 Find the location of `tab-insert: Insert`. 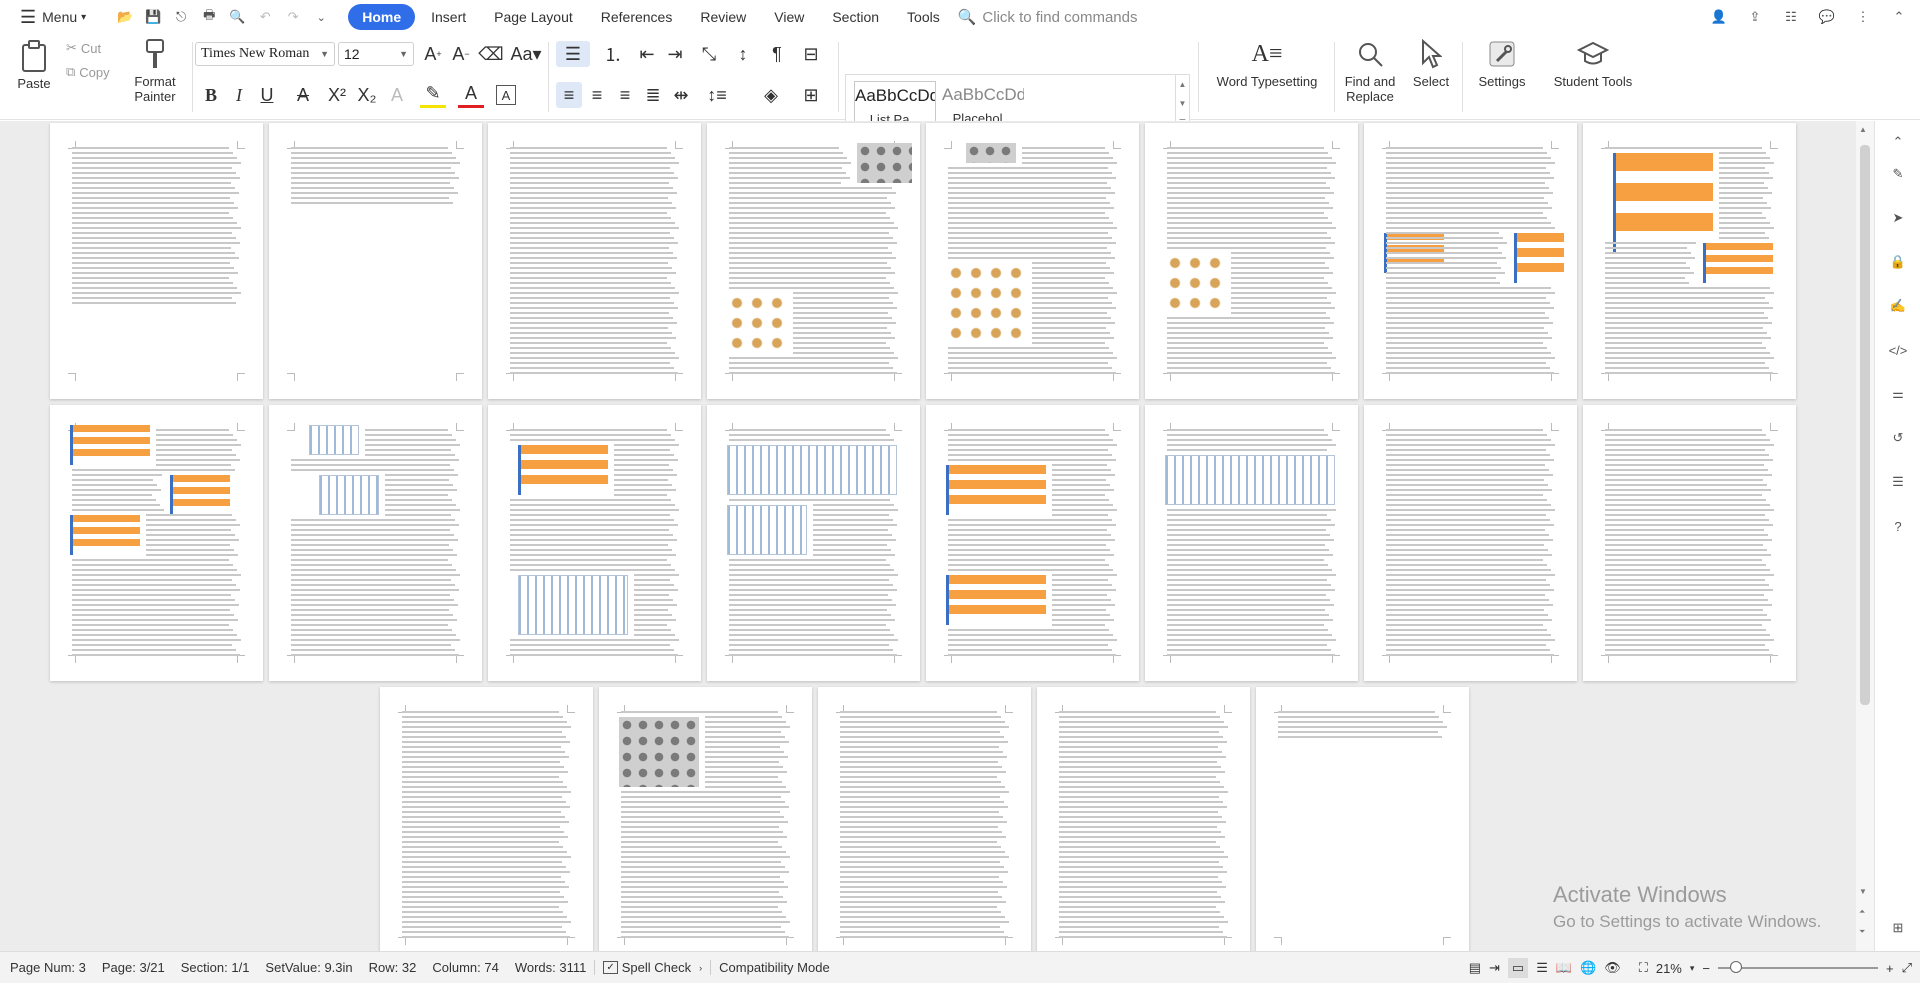

tab-insert: Insert is located at coordinates (448, 17).